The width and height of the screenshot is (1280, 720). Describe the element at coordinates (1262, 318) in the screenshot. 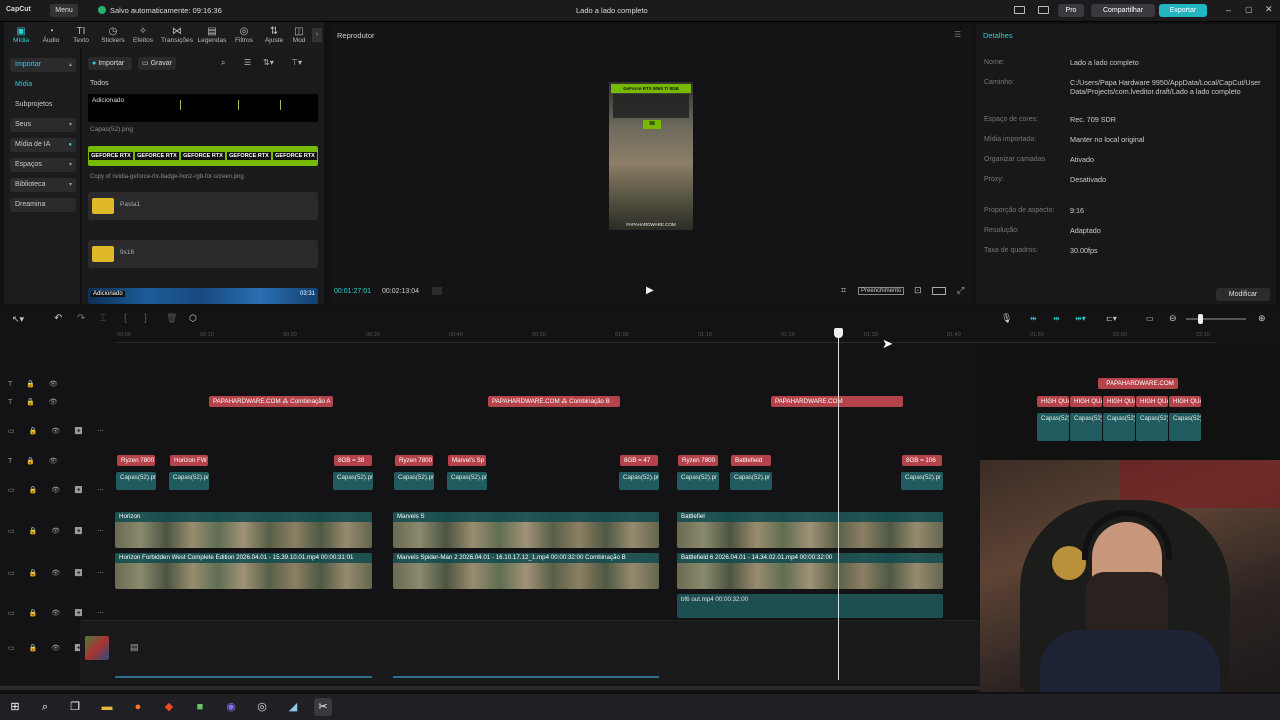

I see `zoom-in-icon: ⊕` at that location.